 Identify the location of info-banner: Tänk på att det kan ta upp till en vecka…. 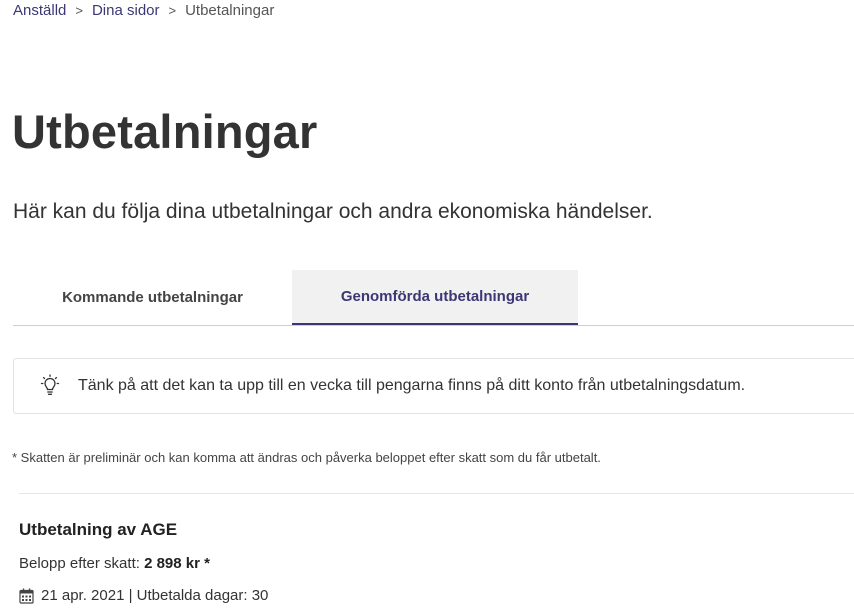
(433, 386).